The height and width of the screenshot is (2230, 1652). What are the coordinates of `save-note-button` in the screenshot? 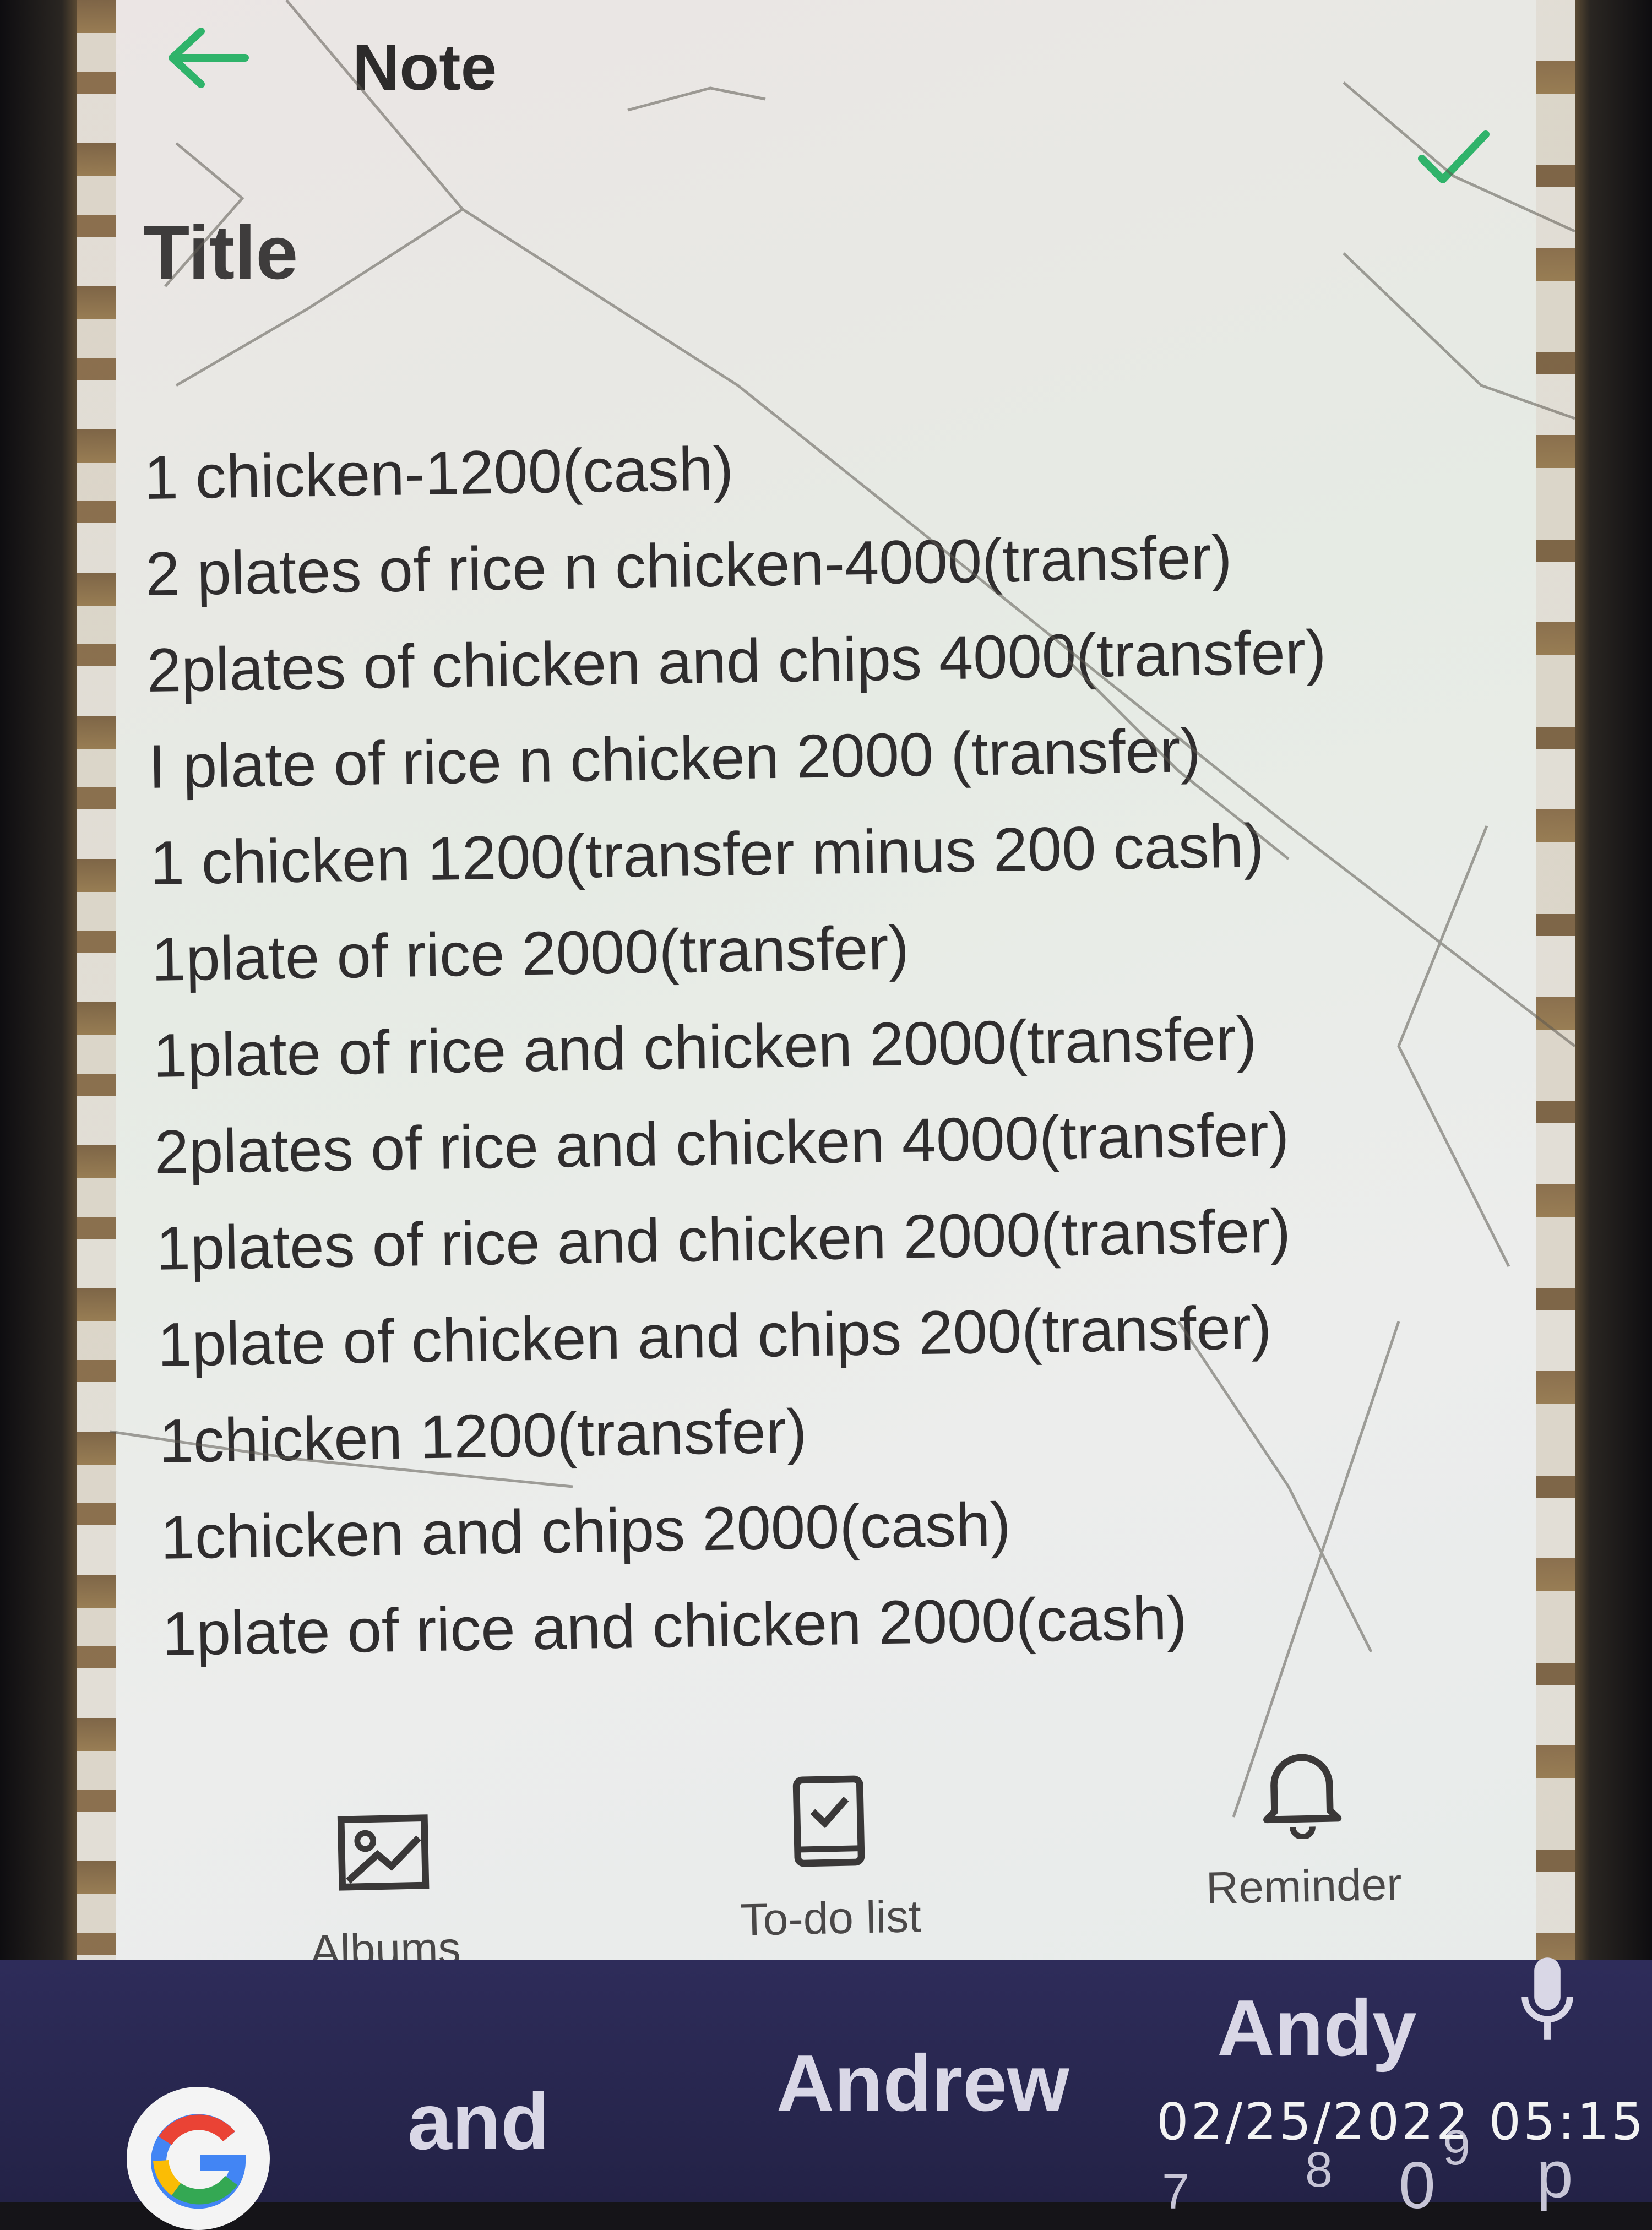 It's located at (1454, 157).